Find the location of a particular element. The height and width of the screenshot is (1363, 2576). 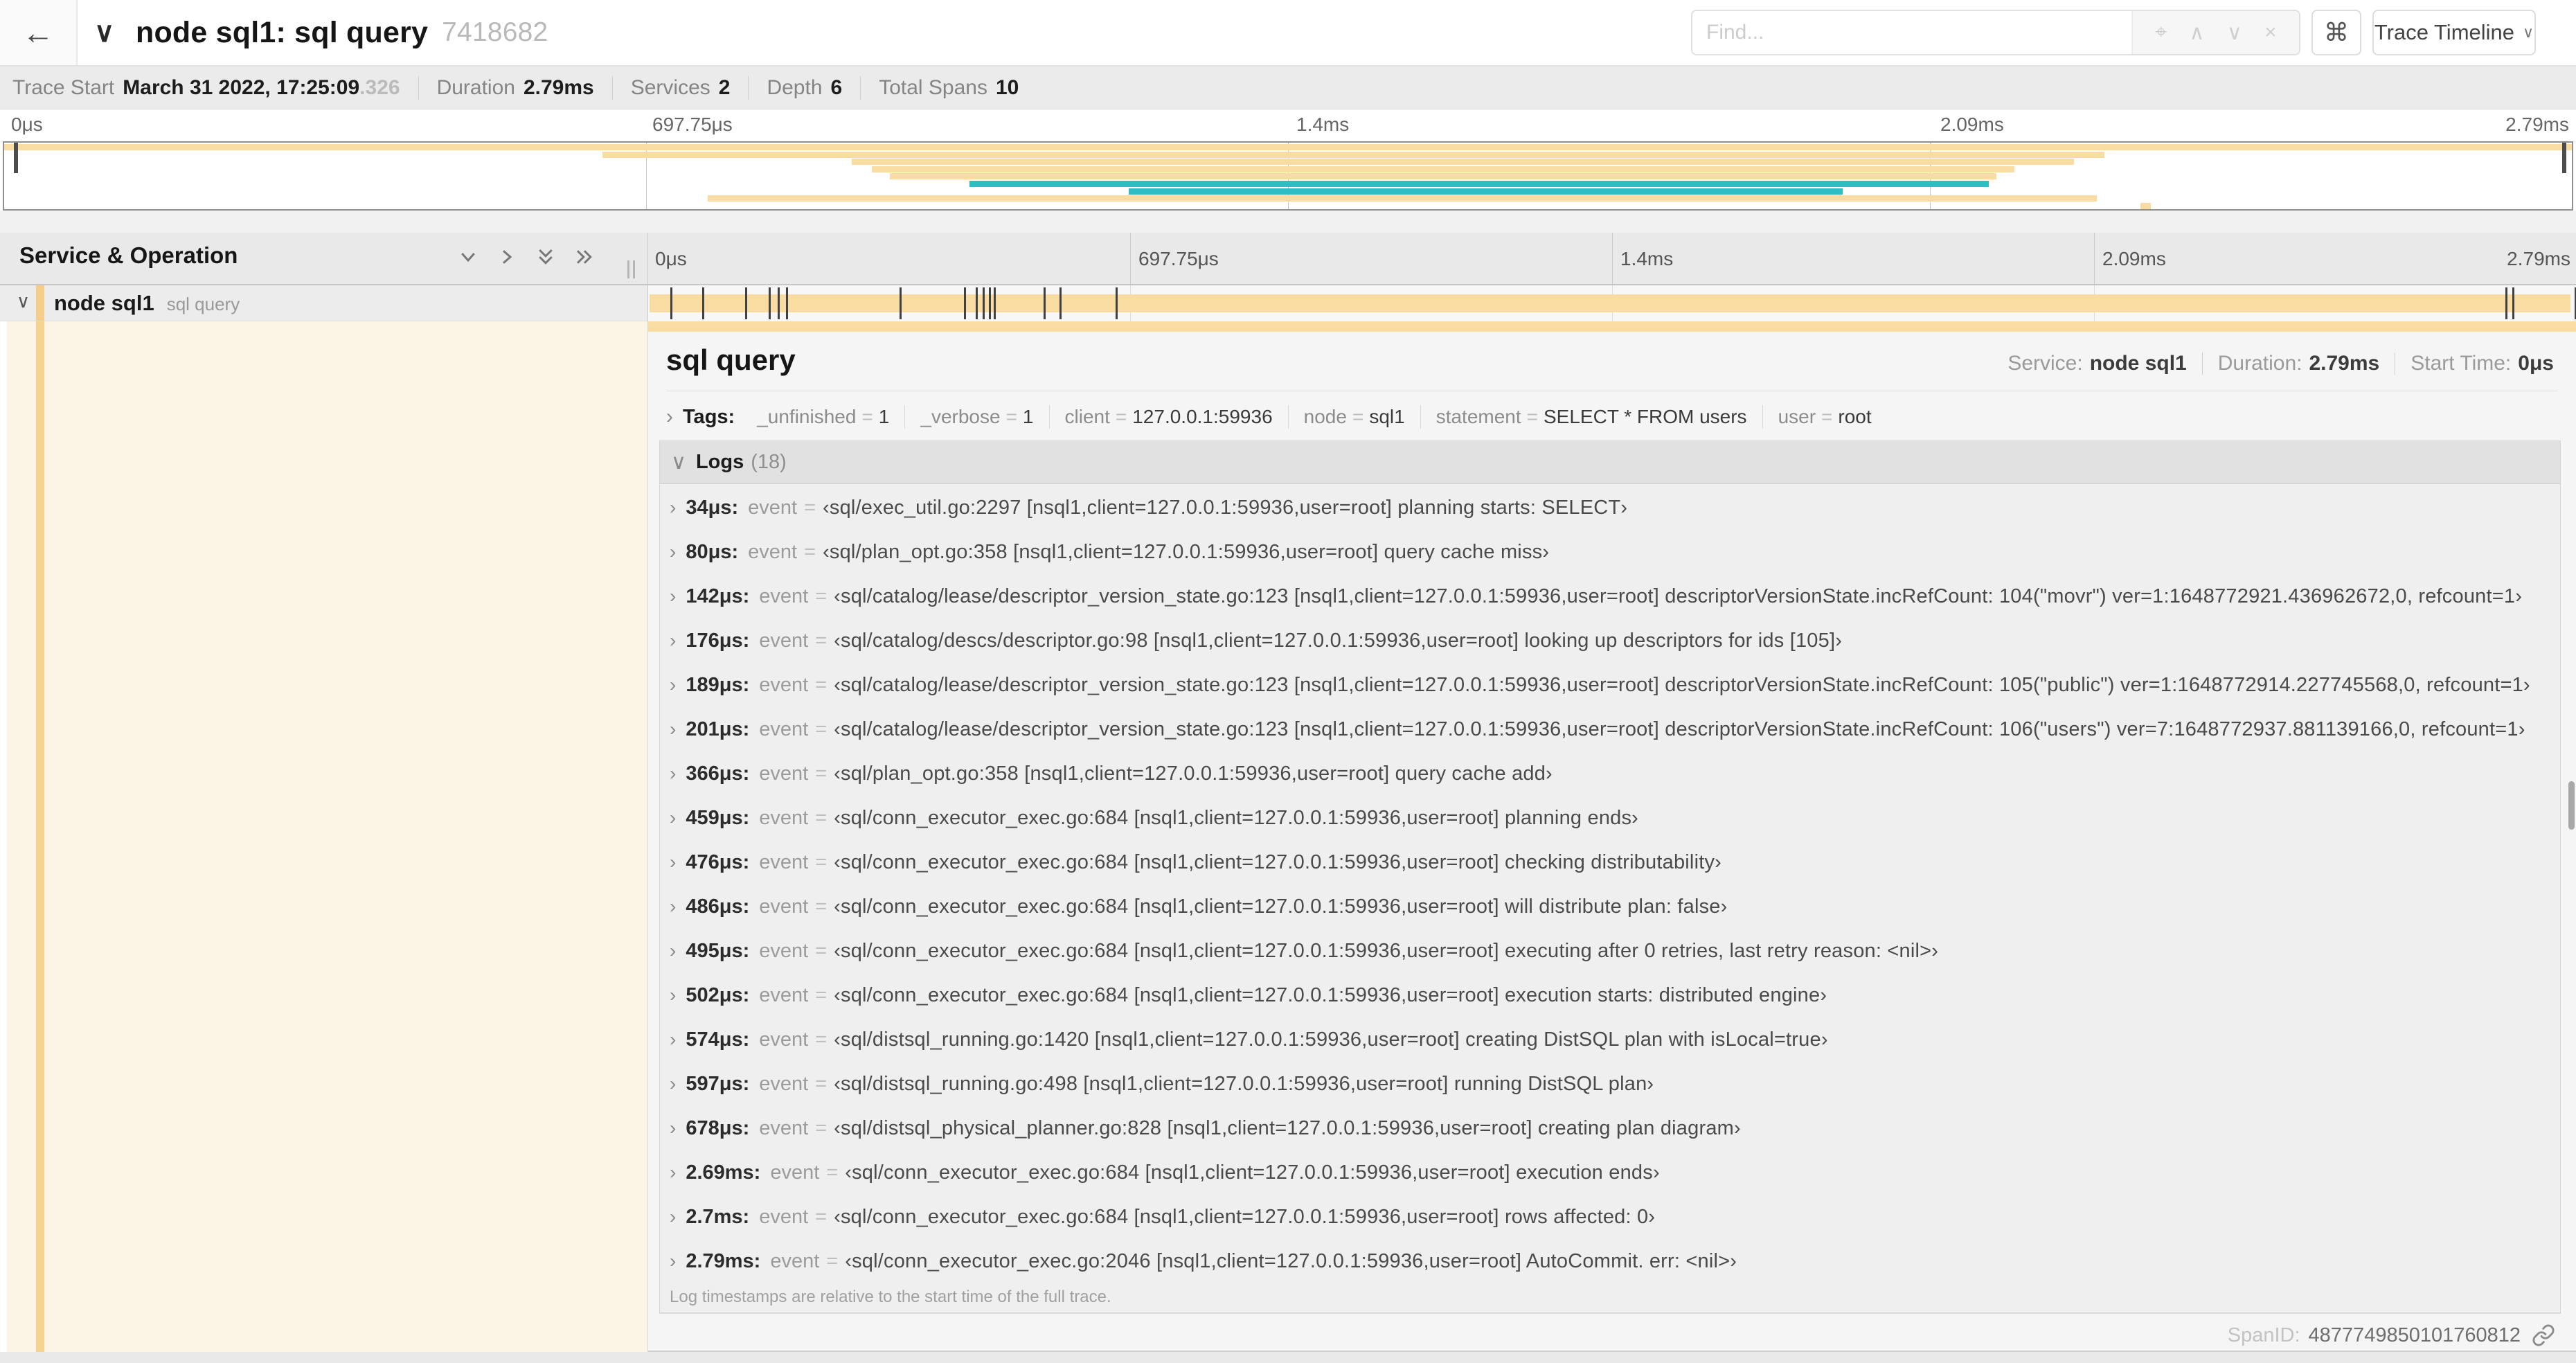

scrollbar-thumb is located at coordinates (2571, 806).